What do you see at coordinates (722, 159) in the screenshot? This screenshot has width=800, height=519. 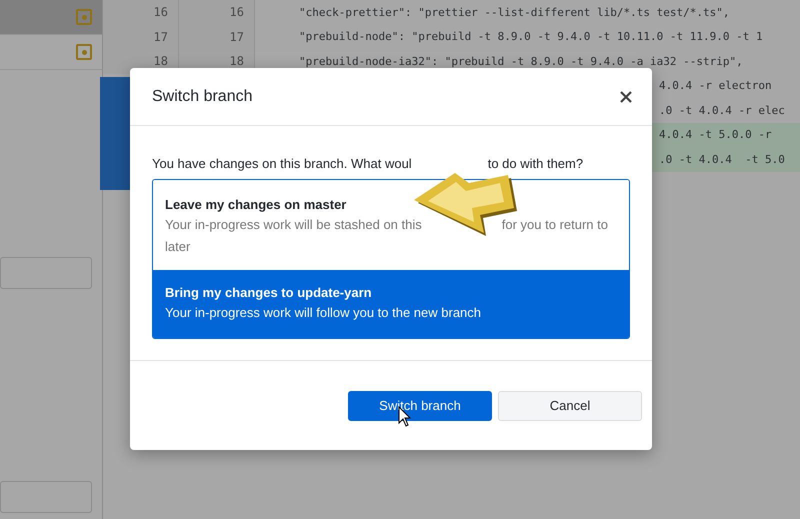 I see `code-line: .0 -t 4.0.4 -t 5.0` at bounding box center [722, 159].